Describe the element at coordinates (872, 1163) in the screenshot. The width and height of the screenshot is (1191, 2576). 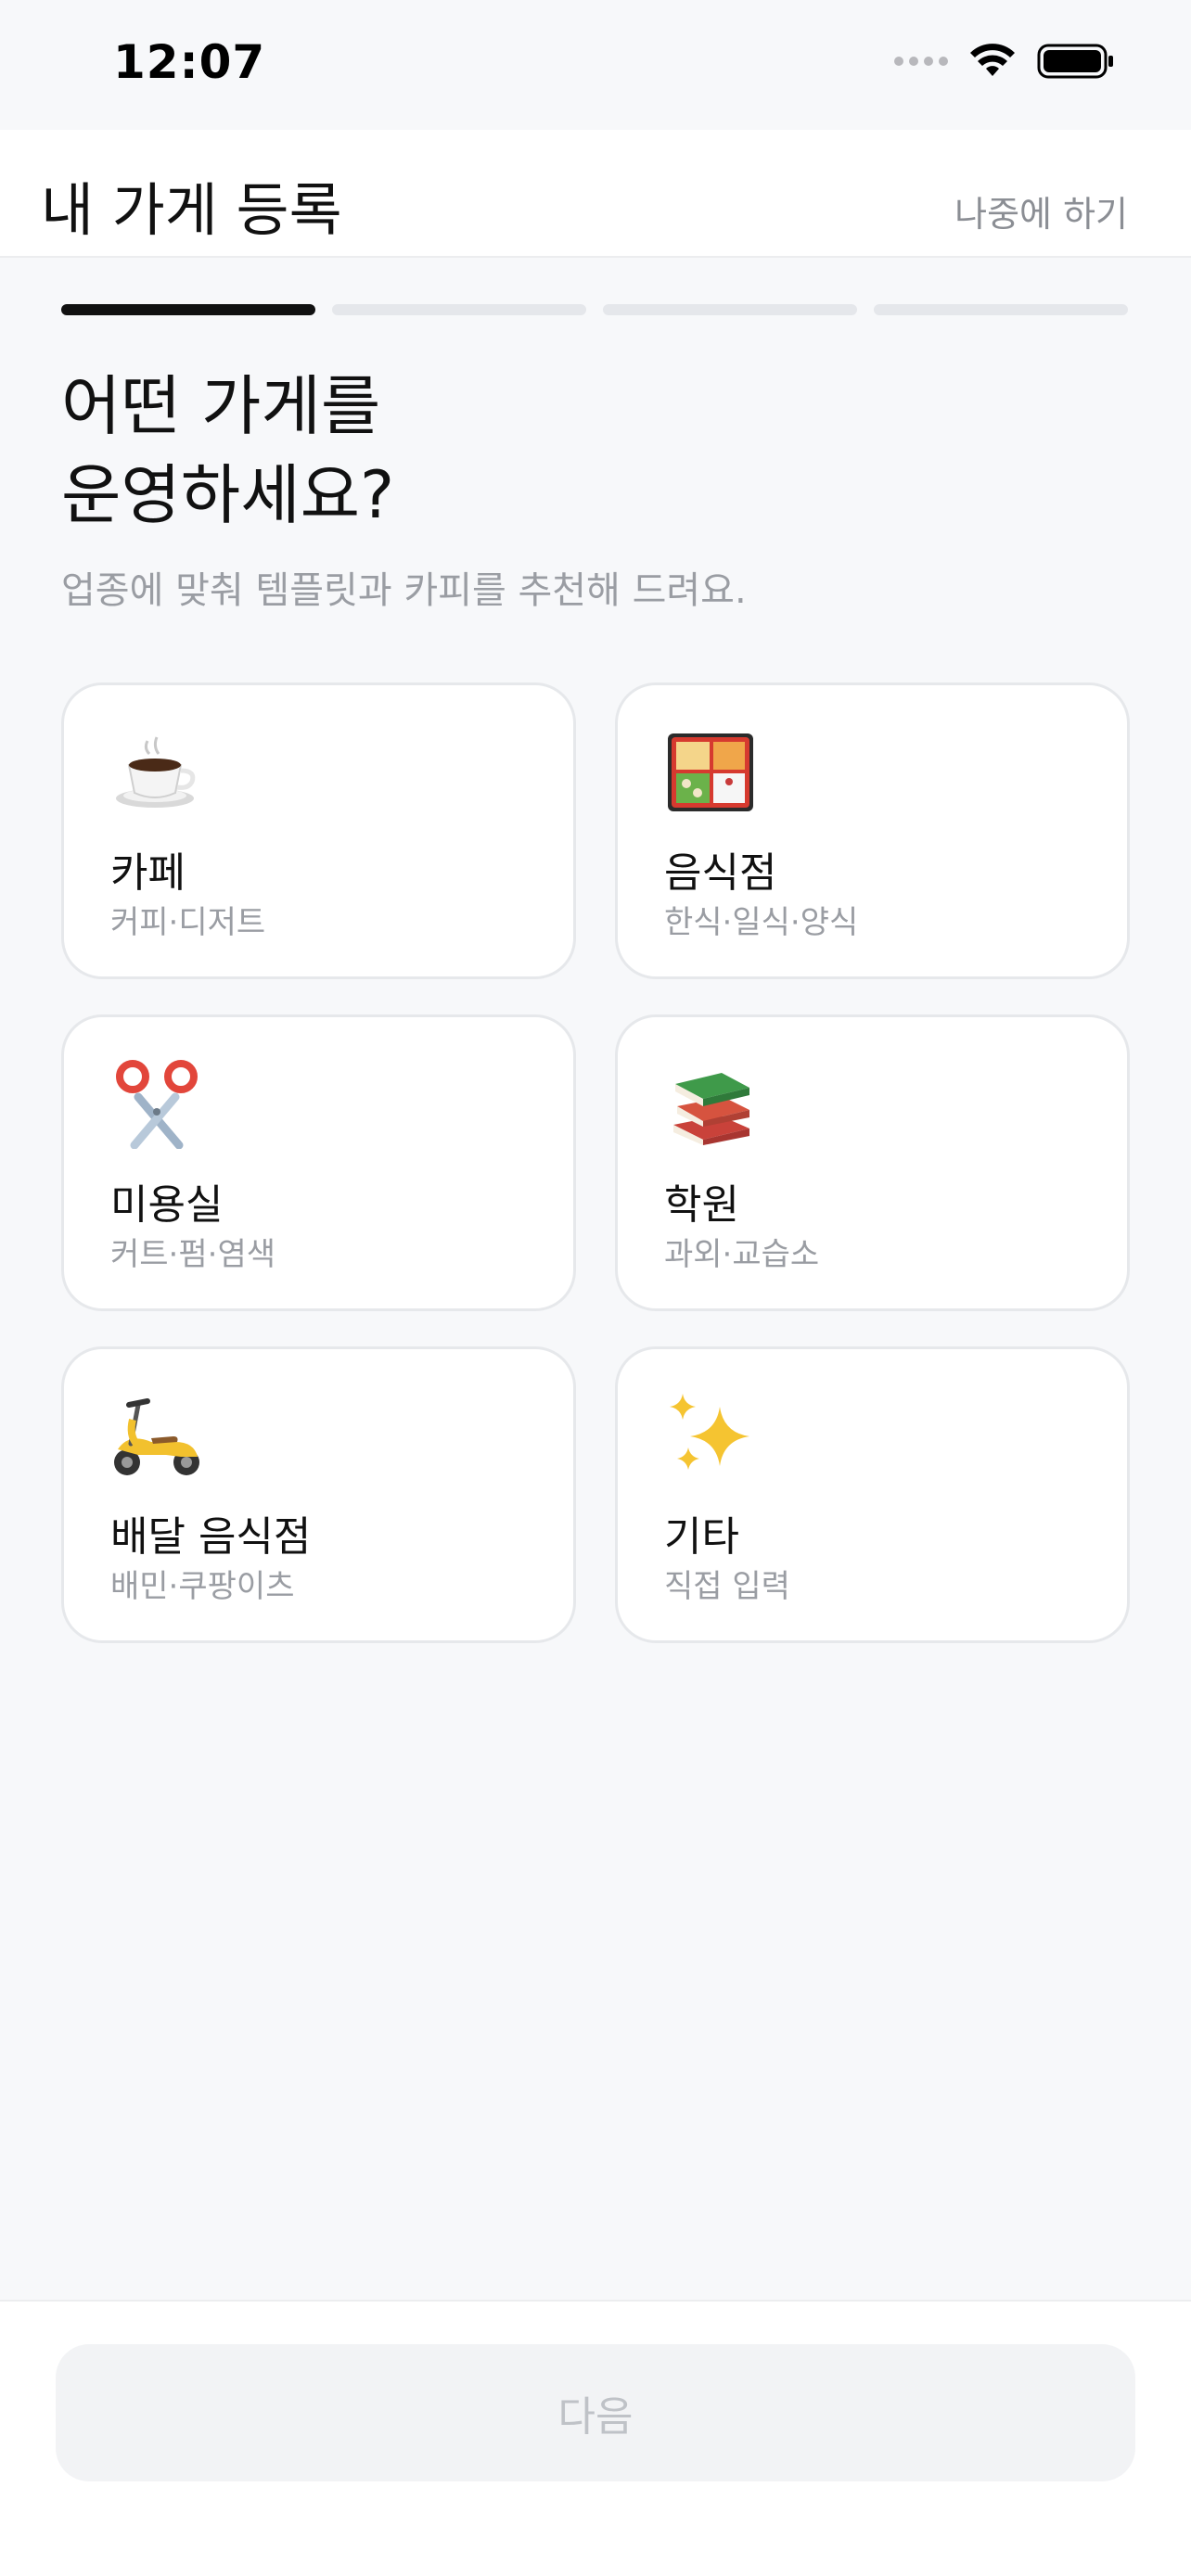
I see `category-card-academy: 학원 과외·교습소` at that location.